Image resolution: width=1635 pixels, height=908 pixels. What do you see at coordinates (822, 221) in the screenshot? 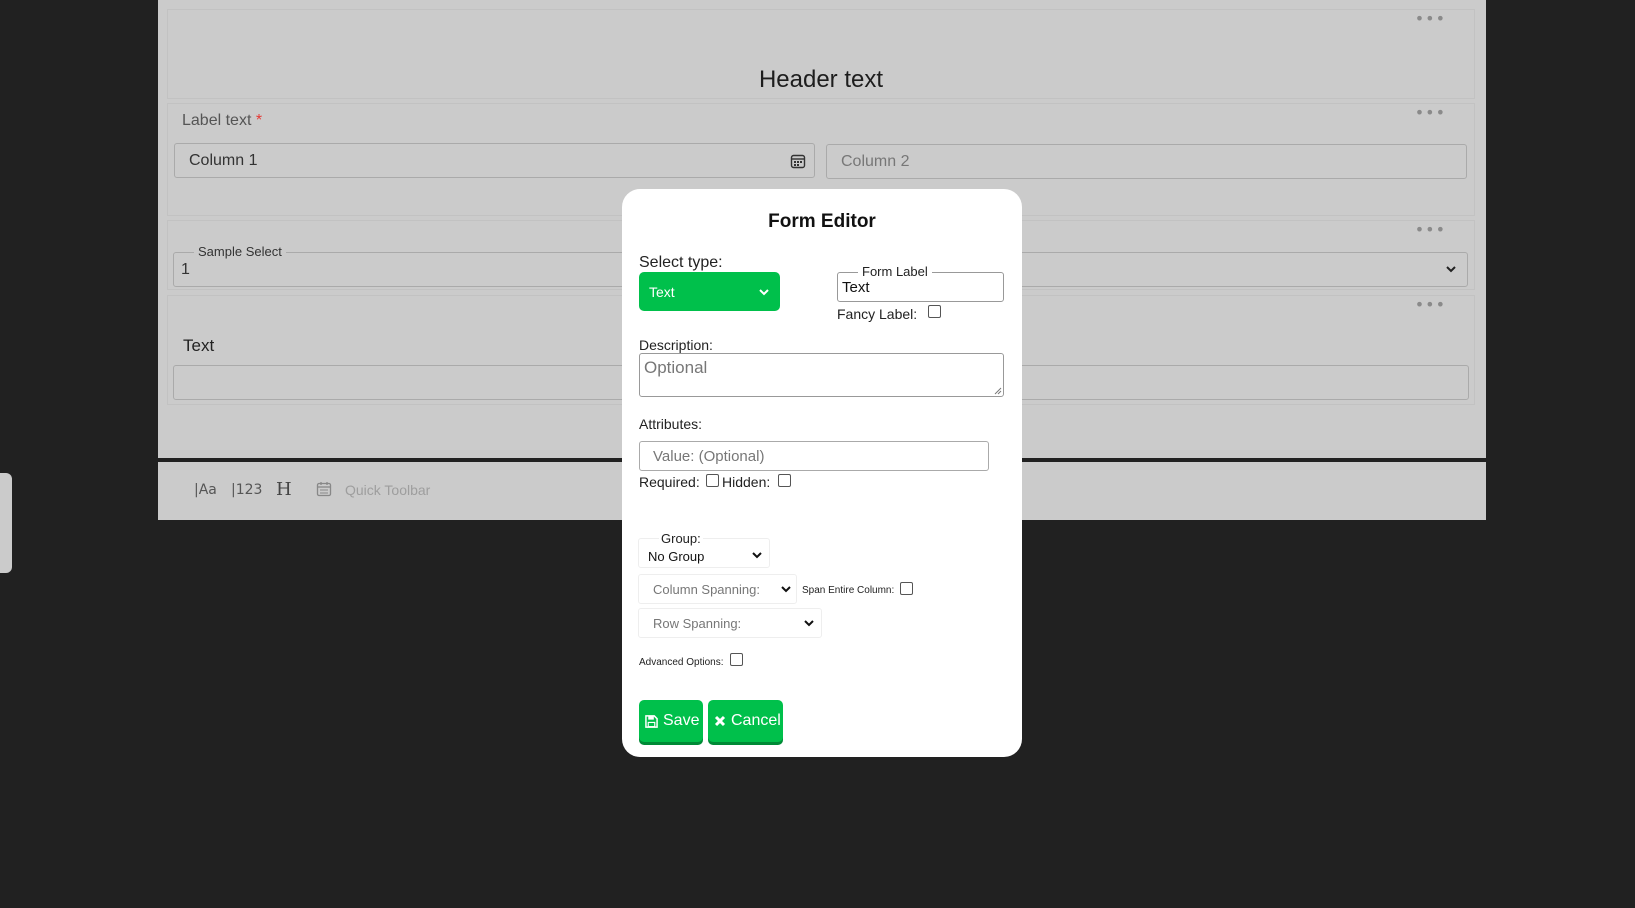
I see `modal-title: Form Editor` at bounding box center [822, 221].